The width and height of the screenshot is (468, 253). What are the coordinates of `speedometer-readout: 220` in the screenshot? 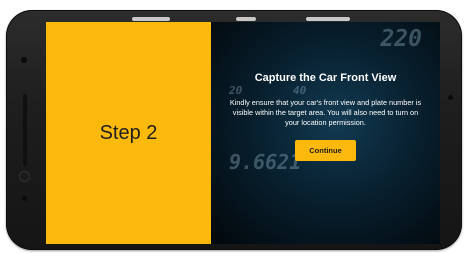 It's located at (401, 39).